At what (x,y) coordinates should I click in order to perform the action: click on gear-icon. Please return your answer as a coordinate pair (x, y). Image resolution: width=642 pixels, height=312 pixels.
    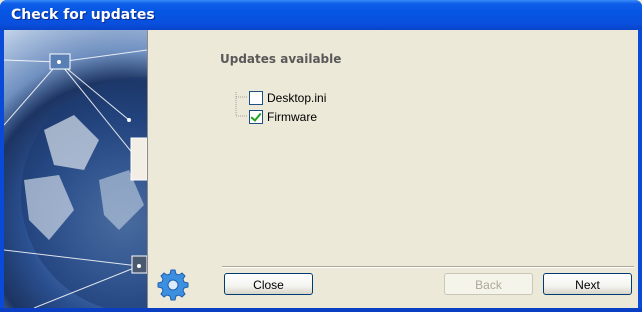
    Looking at the image, I should click on (173, 285).